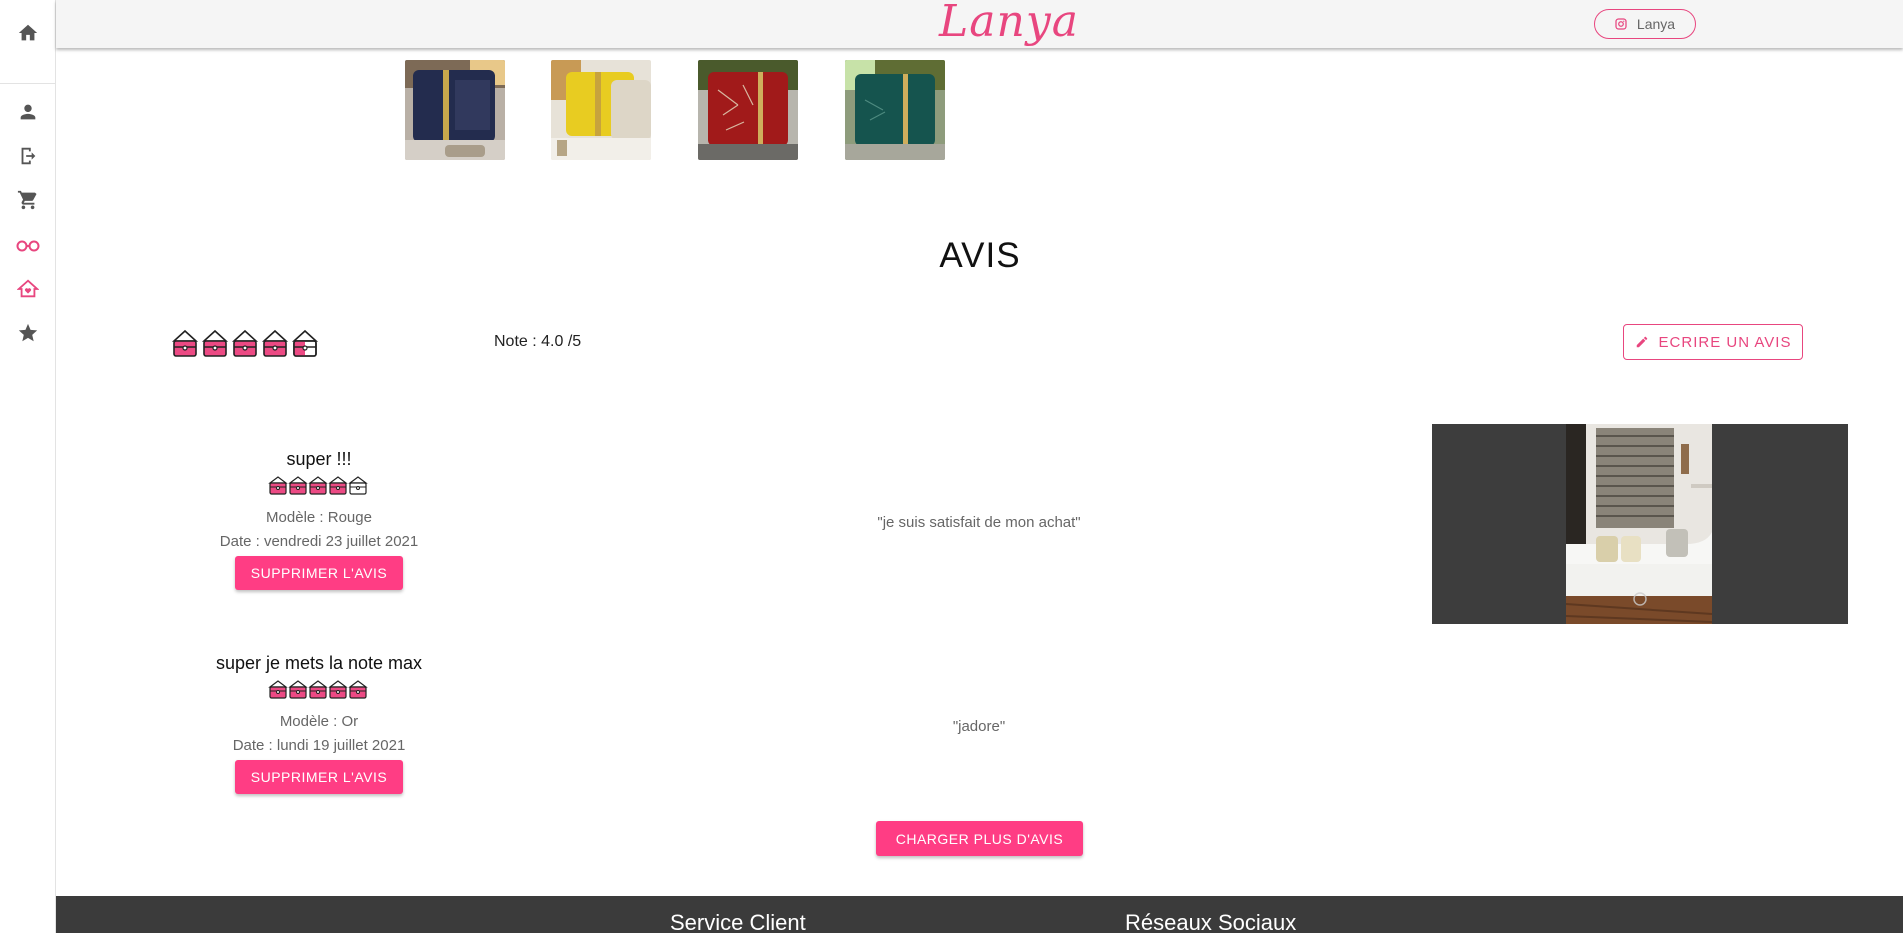 This screenshot has width=1903, height=936. Describe the element at coordinates (28, 200) in the screenshot. I see `cart-icon` at that location.